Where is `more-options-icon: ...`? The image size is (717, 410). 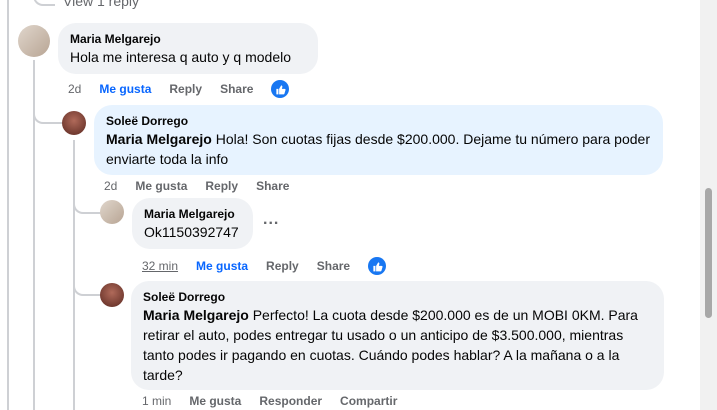
more-options-icon: ... is located at coordinates (271, 220).